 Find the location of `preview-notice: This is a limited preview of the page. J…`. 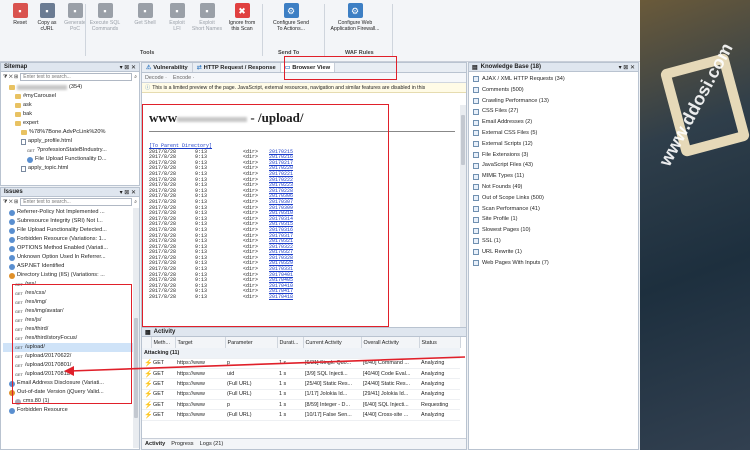

preview-notice: This is a limited preview of the page. J… is located at coordinates (289, 87).